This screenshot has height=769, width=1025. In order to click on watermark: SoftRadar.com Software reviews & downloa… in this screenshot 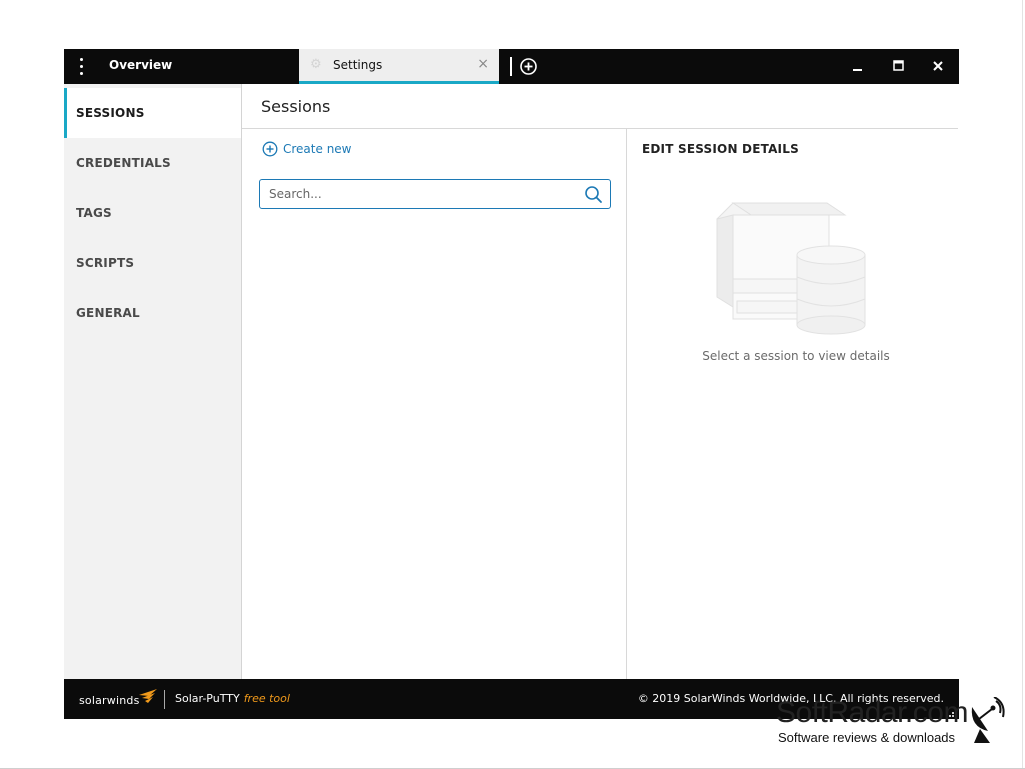, I will do `click(896, 722)`.